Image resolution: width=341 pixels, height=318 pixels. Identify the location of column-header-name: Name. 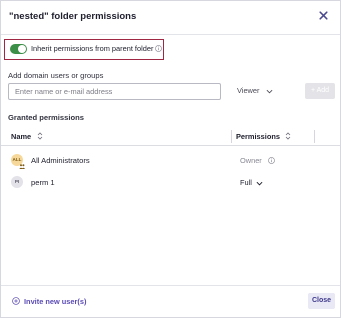
(21, 136).